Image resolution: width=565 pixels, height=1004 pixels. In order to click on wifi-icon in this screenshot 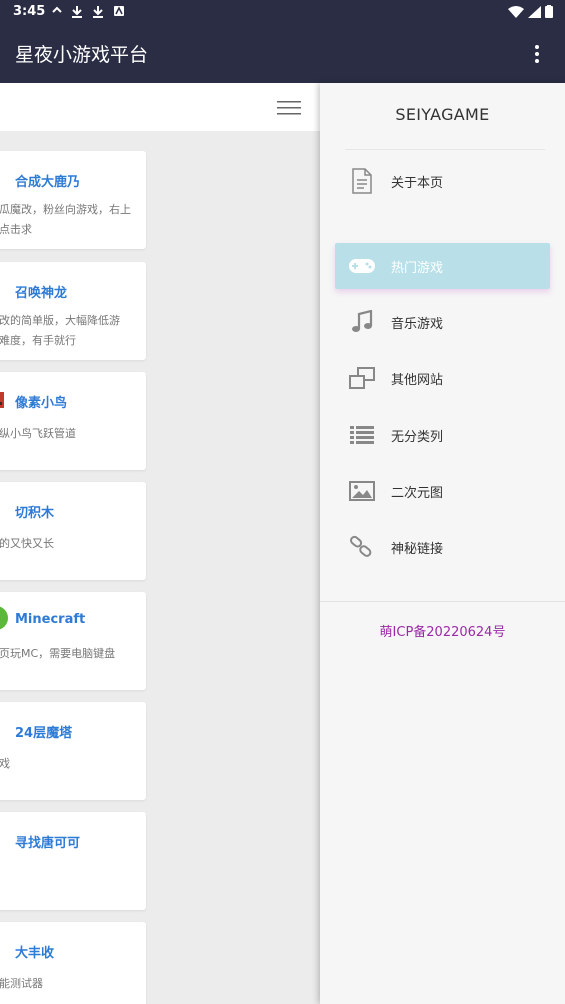, I will do `click(516, 11)`.